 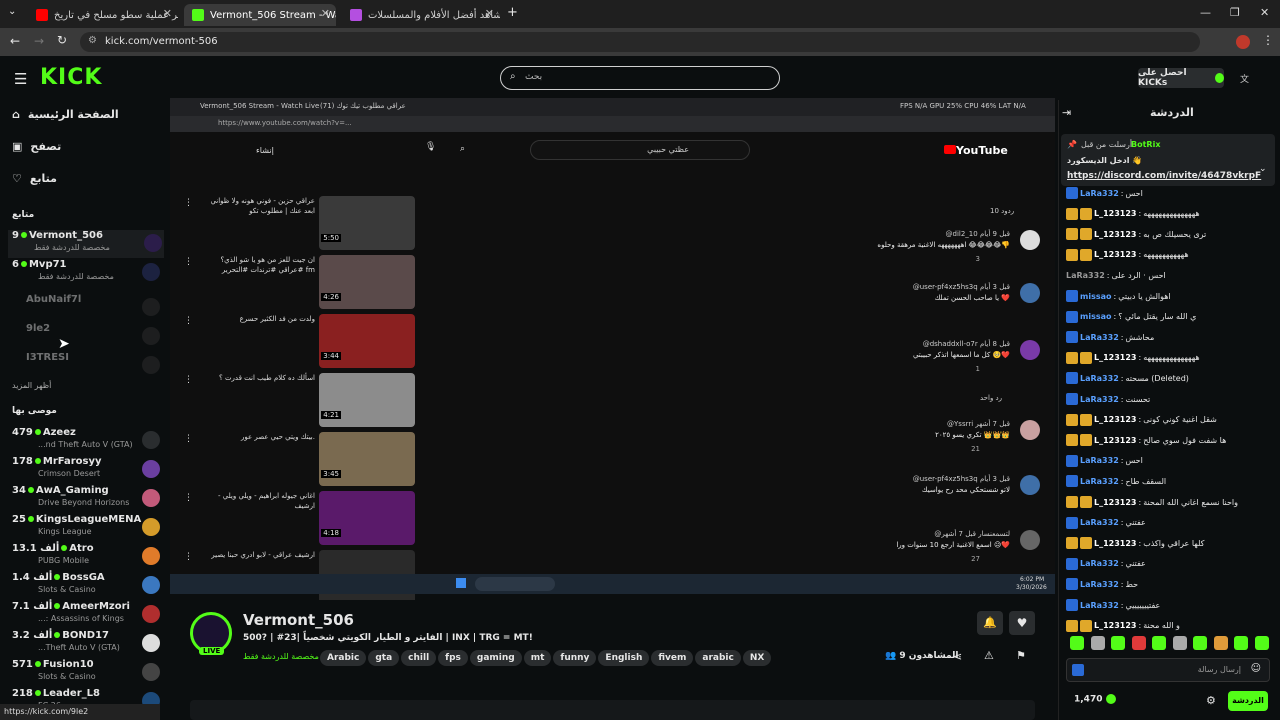 I want to click on pinned-link: https://discord.com/invite/46478vkrpF, so click(x=1164, y=176).